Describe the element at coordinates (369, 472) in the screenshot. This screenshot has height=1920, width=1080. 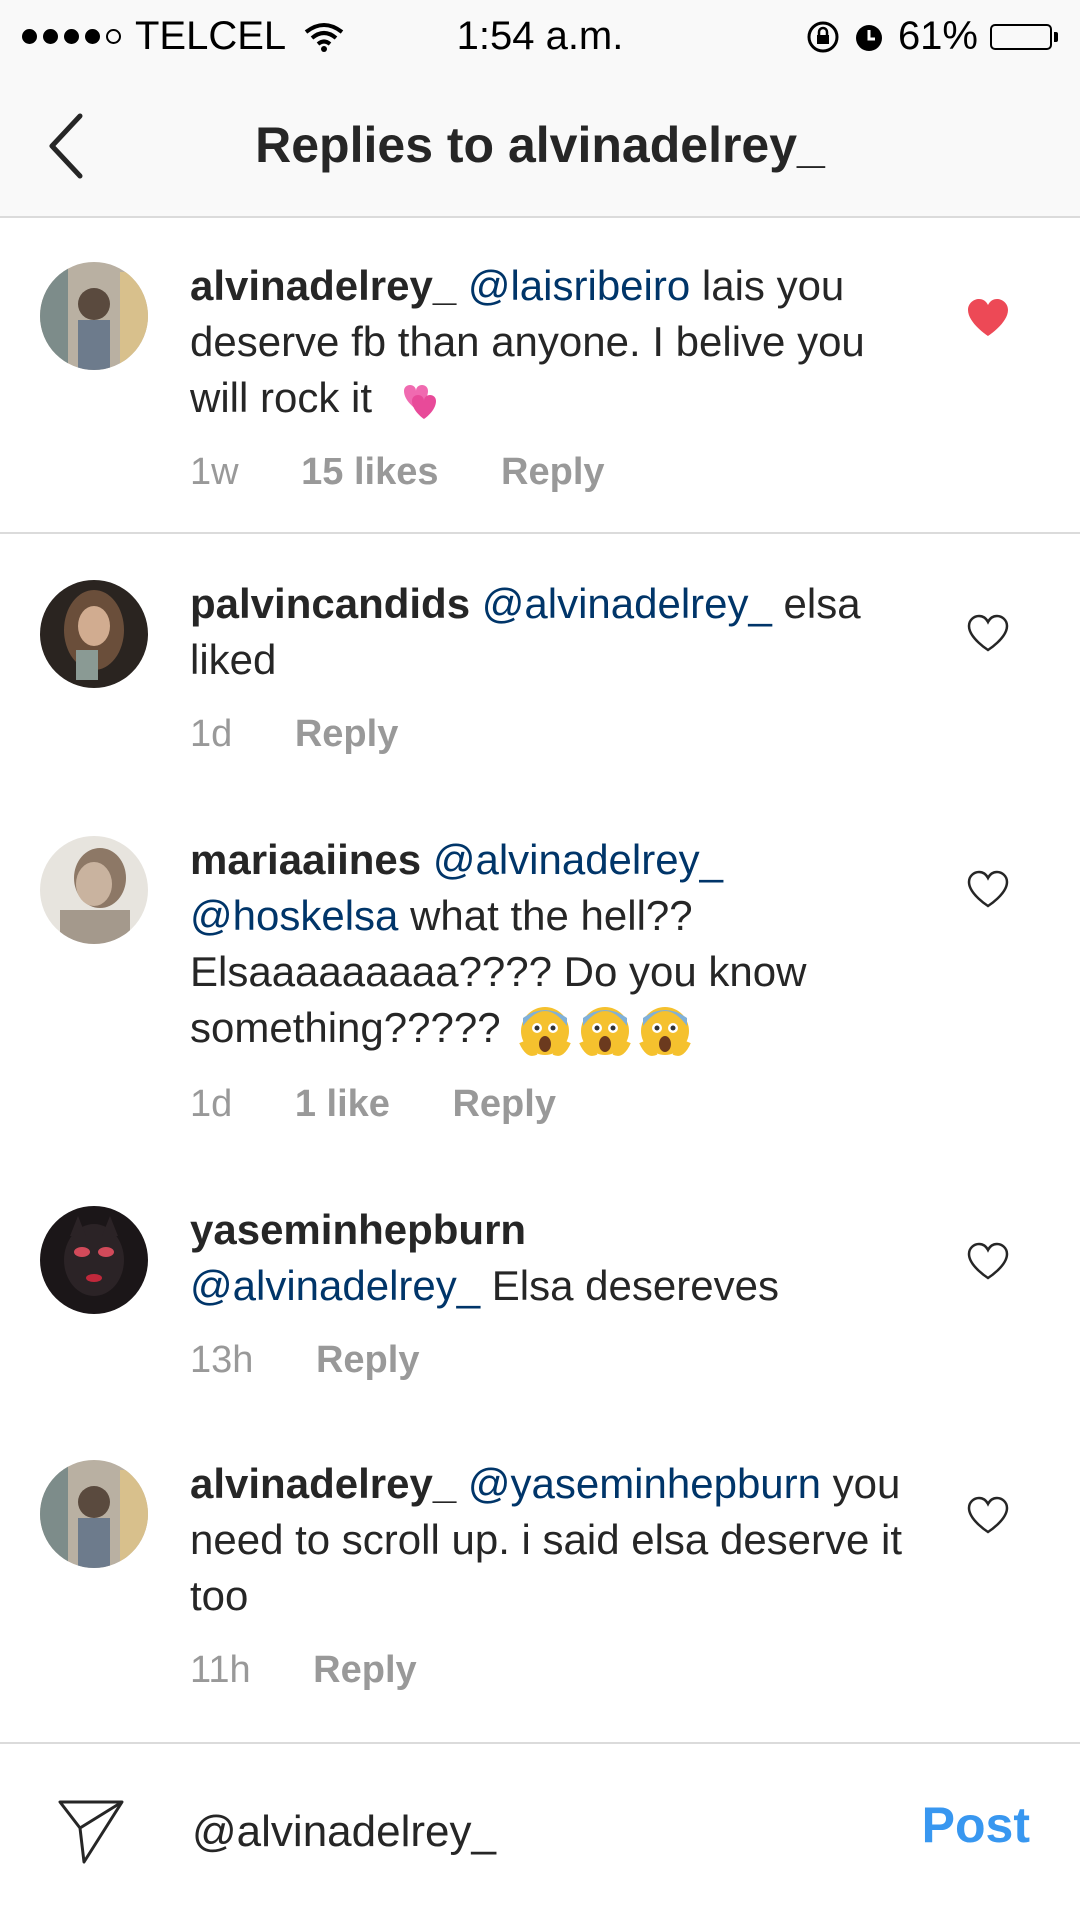
I see `comment-likes: 15 likes` at that location.